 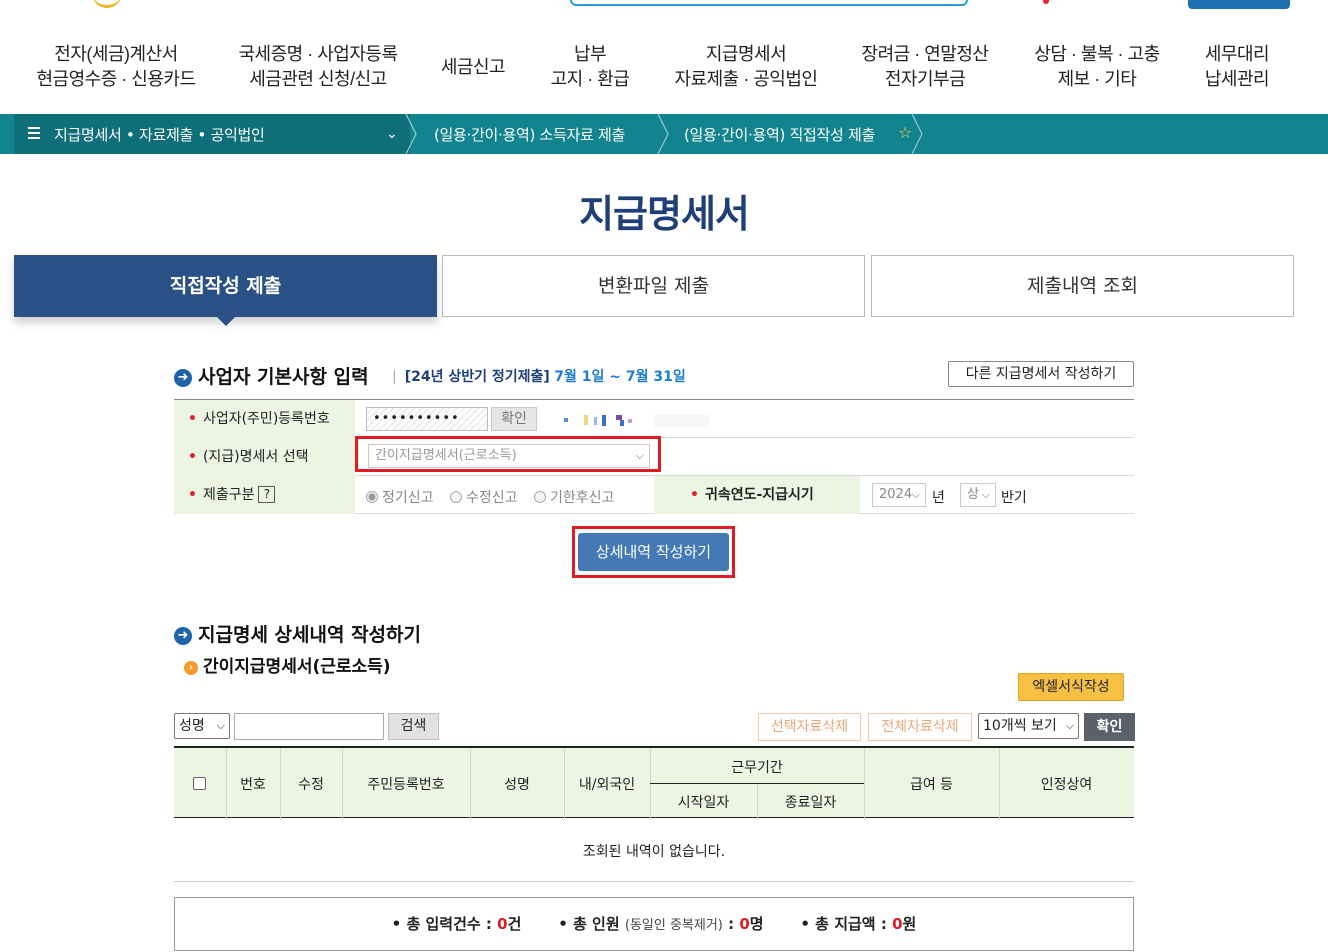 I want to click on form-row-registration: • 사업자(주민)등록번호 •••••••••• 확인, so click(x=654, y=419).